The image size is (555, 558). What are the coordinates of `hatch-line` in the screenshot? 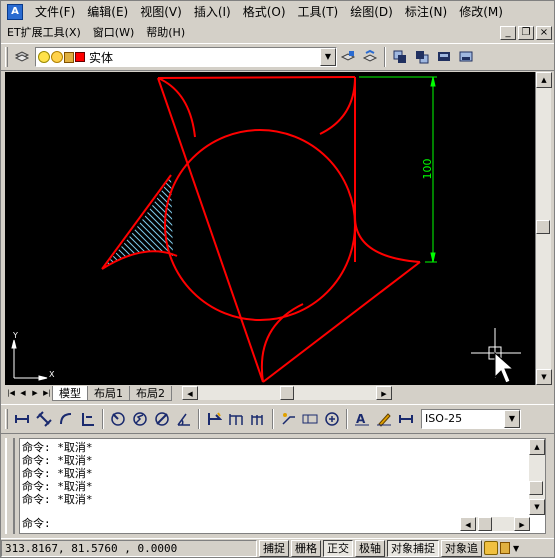 It's located at (151, 222).